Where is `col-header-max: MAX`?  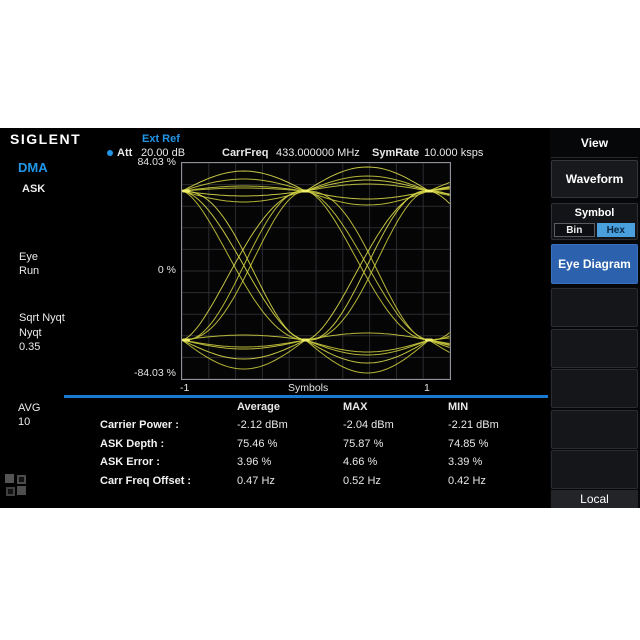 col-header-max: MAX is located at coordinates (355, 407).